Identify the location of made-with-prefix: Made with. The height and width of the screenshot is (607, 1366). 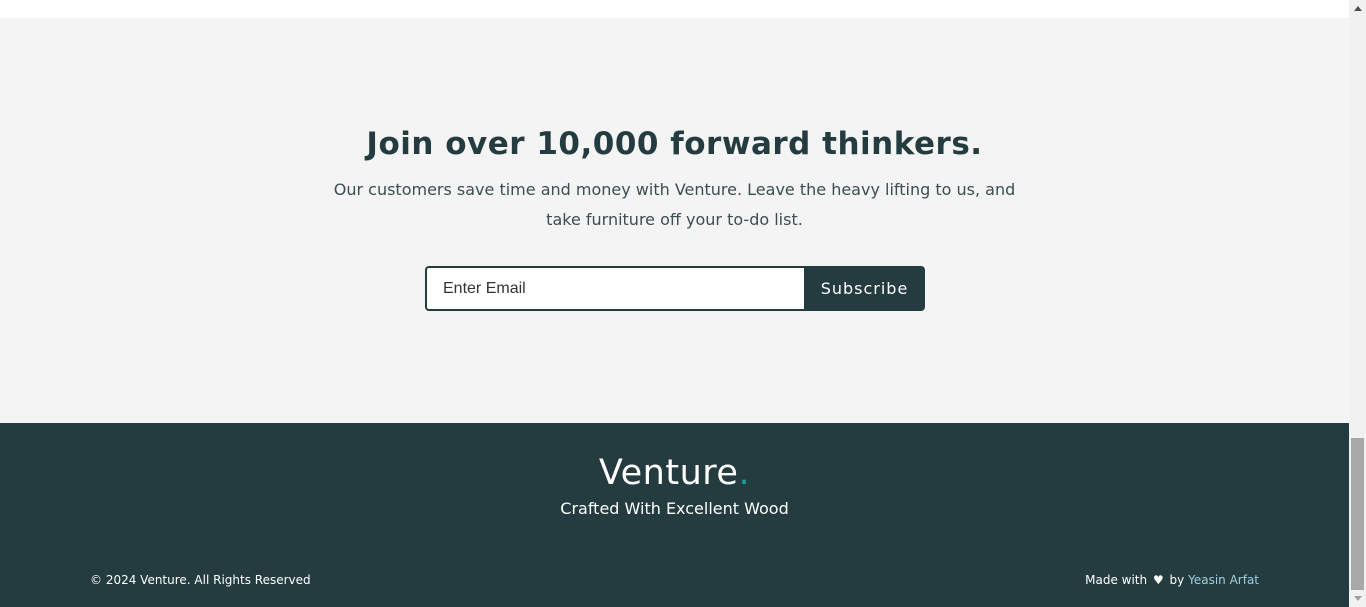
(1116, 580).